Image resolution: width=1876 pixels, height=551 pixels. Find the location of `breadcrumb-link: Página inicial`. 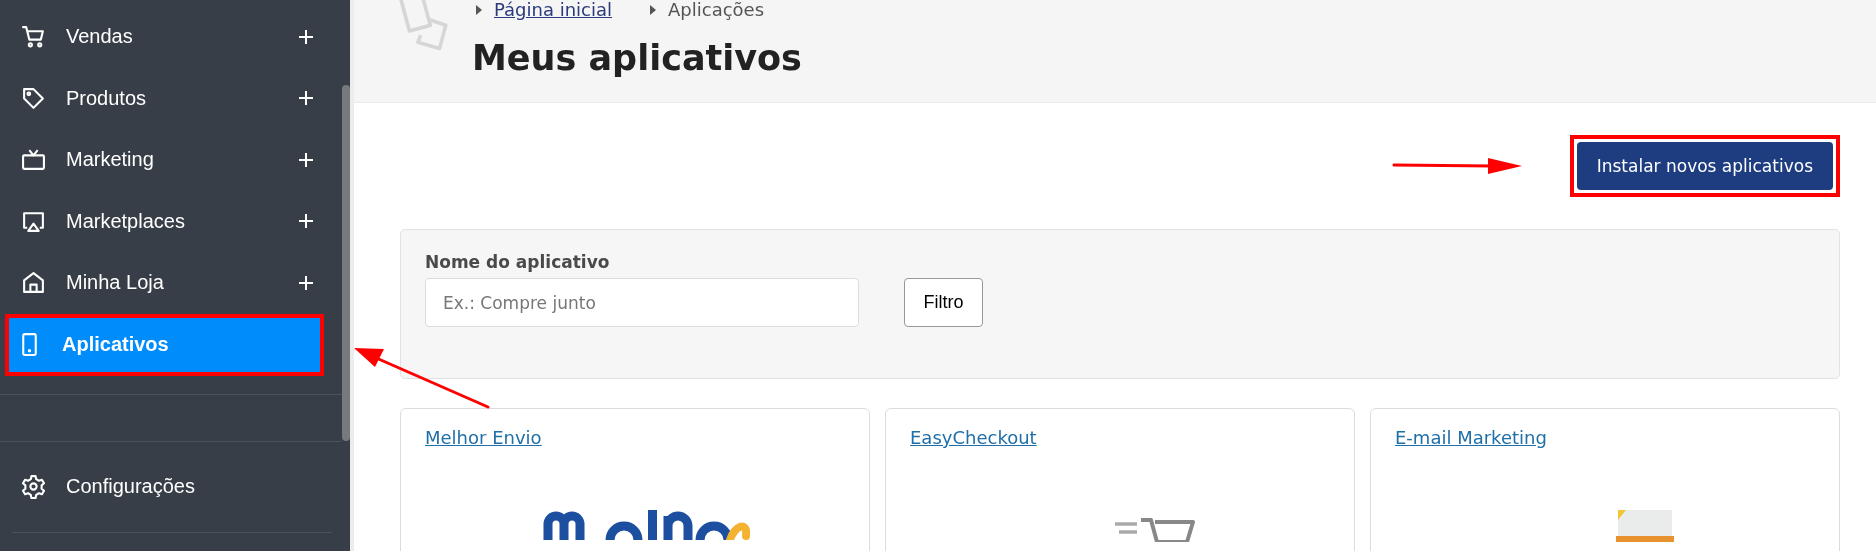

breadcrumb-link: Página inicial is located at coordinates (553, 10).